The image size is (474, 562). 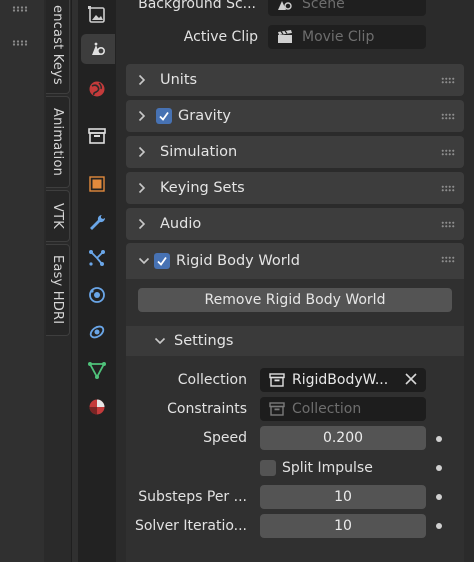 What do you see at coordinates (343, 526) in the screenshot?
I see `solver-iterations-field: 10` at bounding box center [343, 526].